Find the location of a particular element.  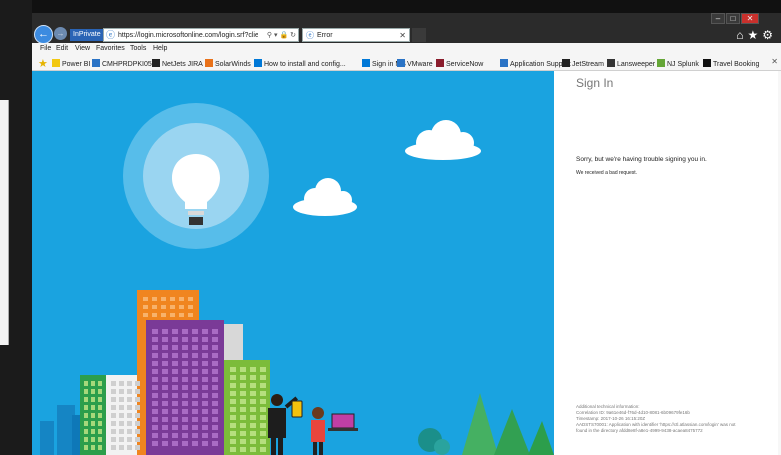

forward-arrow-icon: → is located at coordinates (60, 33).